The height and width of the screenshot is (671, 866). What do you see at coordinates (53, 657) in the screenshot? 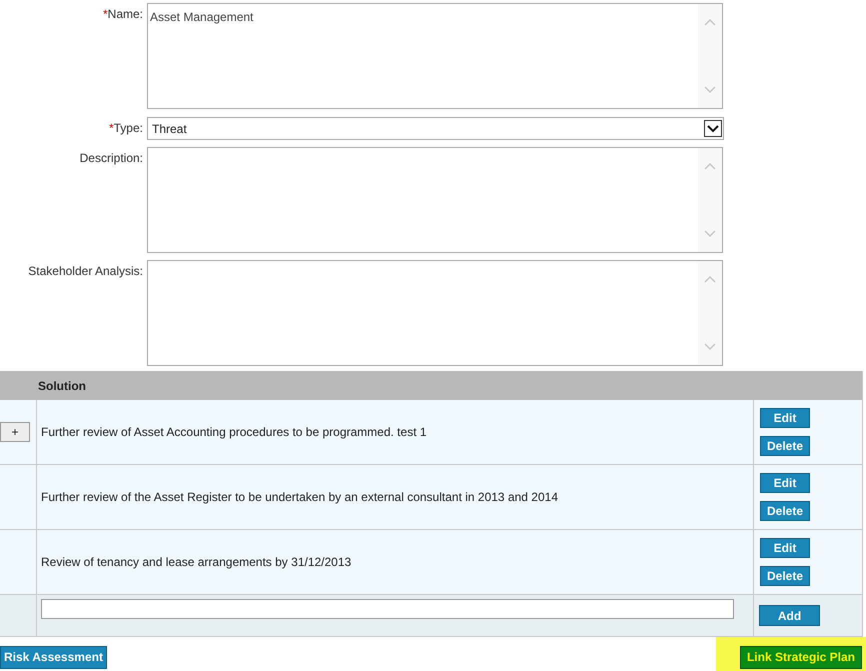
I see `risk-assessment-button: Risk Assessment` at bounding box center [53, 657].